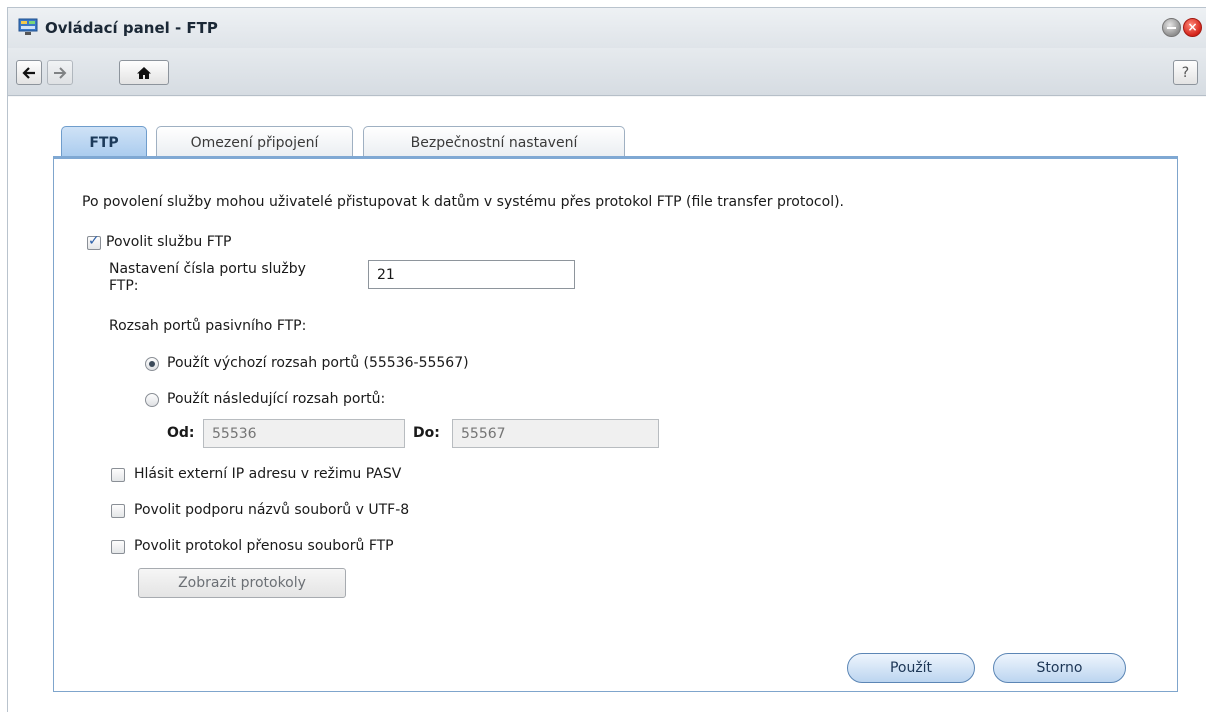 The width and height of the screenshot is (1206, 712). What do you see at coordinates (555, 433) in the screenshot?
I see `range-to-input` at bounding box center [555, 433].